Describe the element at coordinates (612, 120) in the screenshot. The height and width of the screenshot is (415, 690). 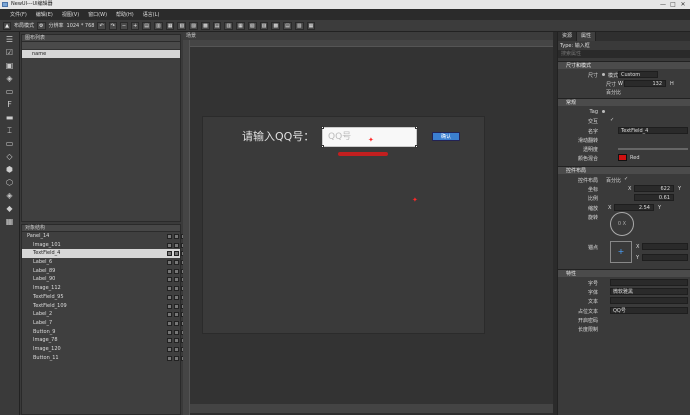
I see `interact-checkbox: ✓` at that location.